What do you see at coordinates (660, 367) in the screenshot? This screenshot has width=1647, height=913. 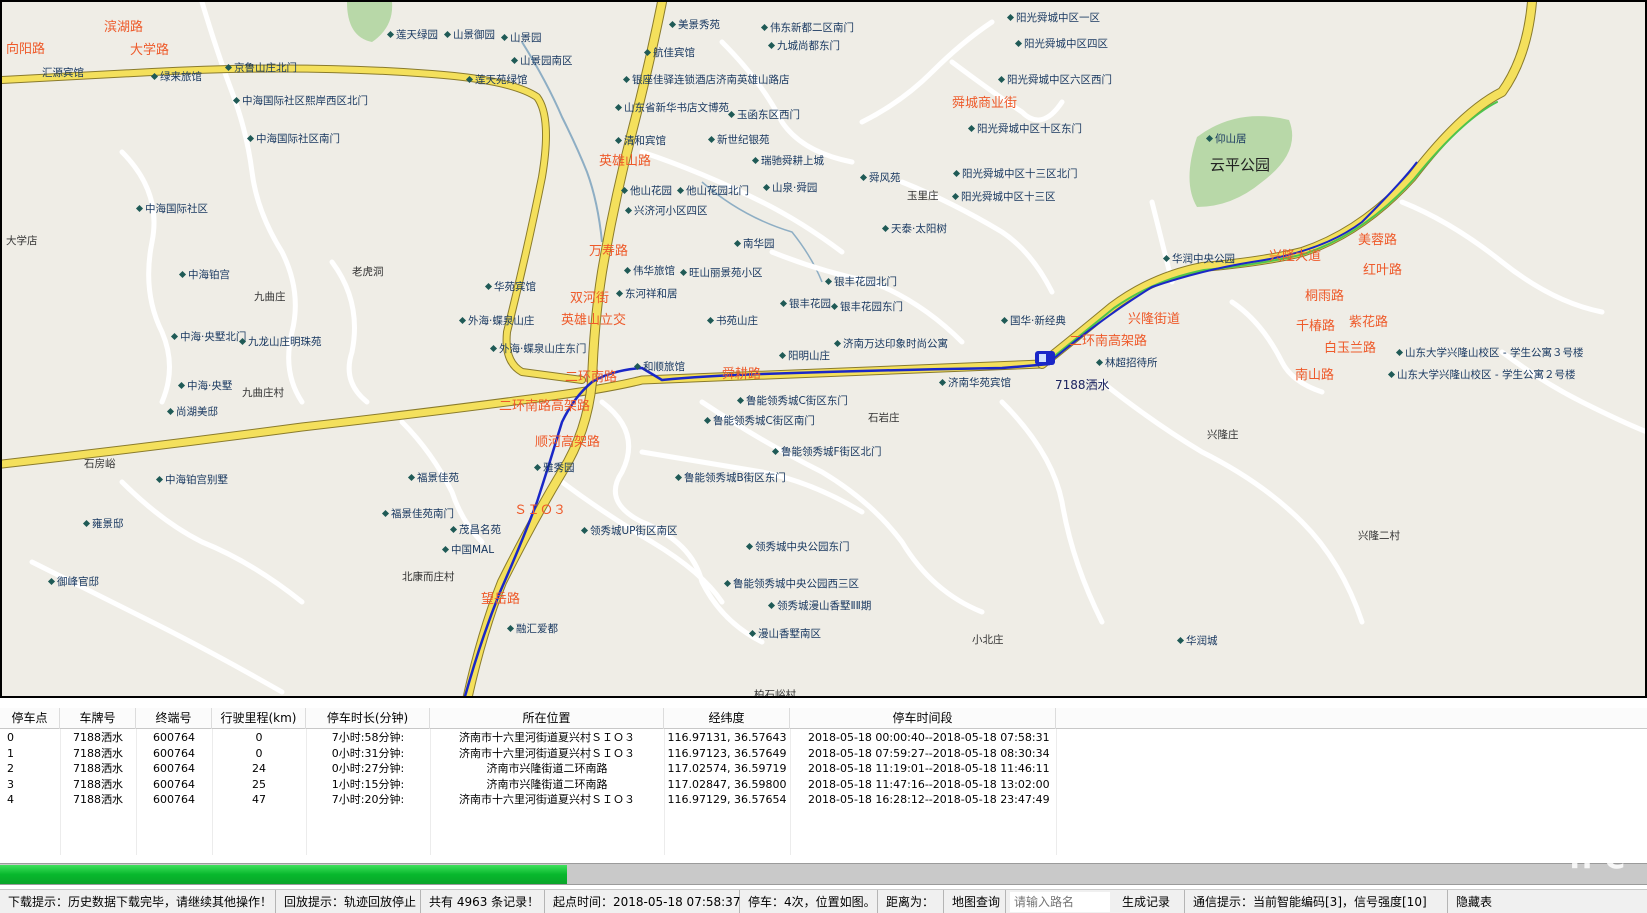 I see `poi-label: 和顺旅馆` at bounding box center [660, 367].